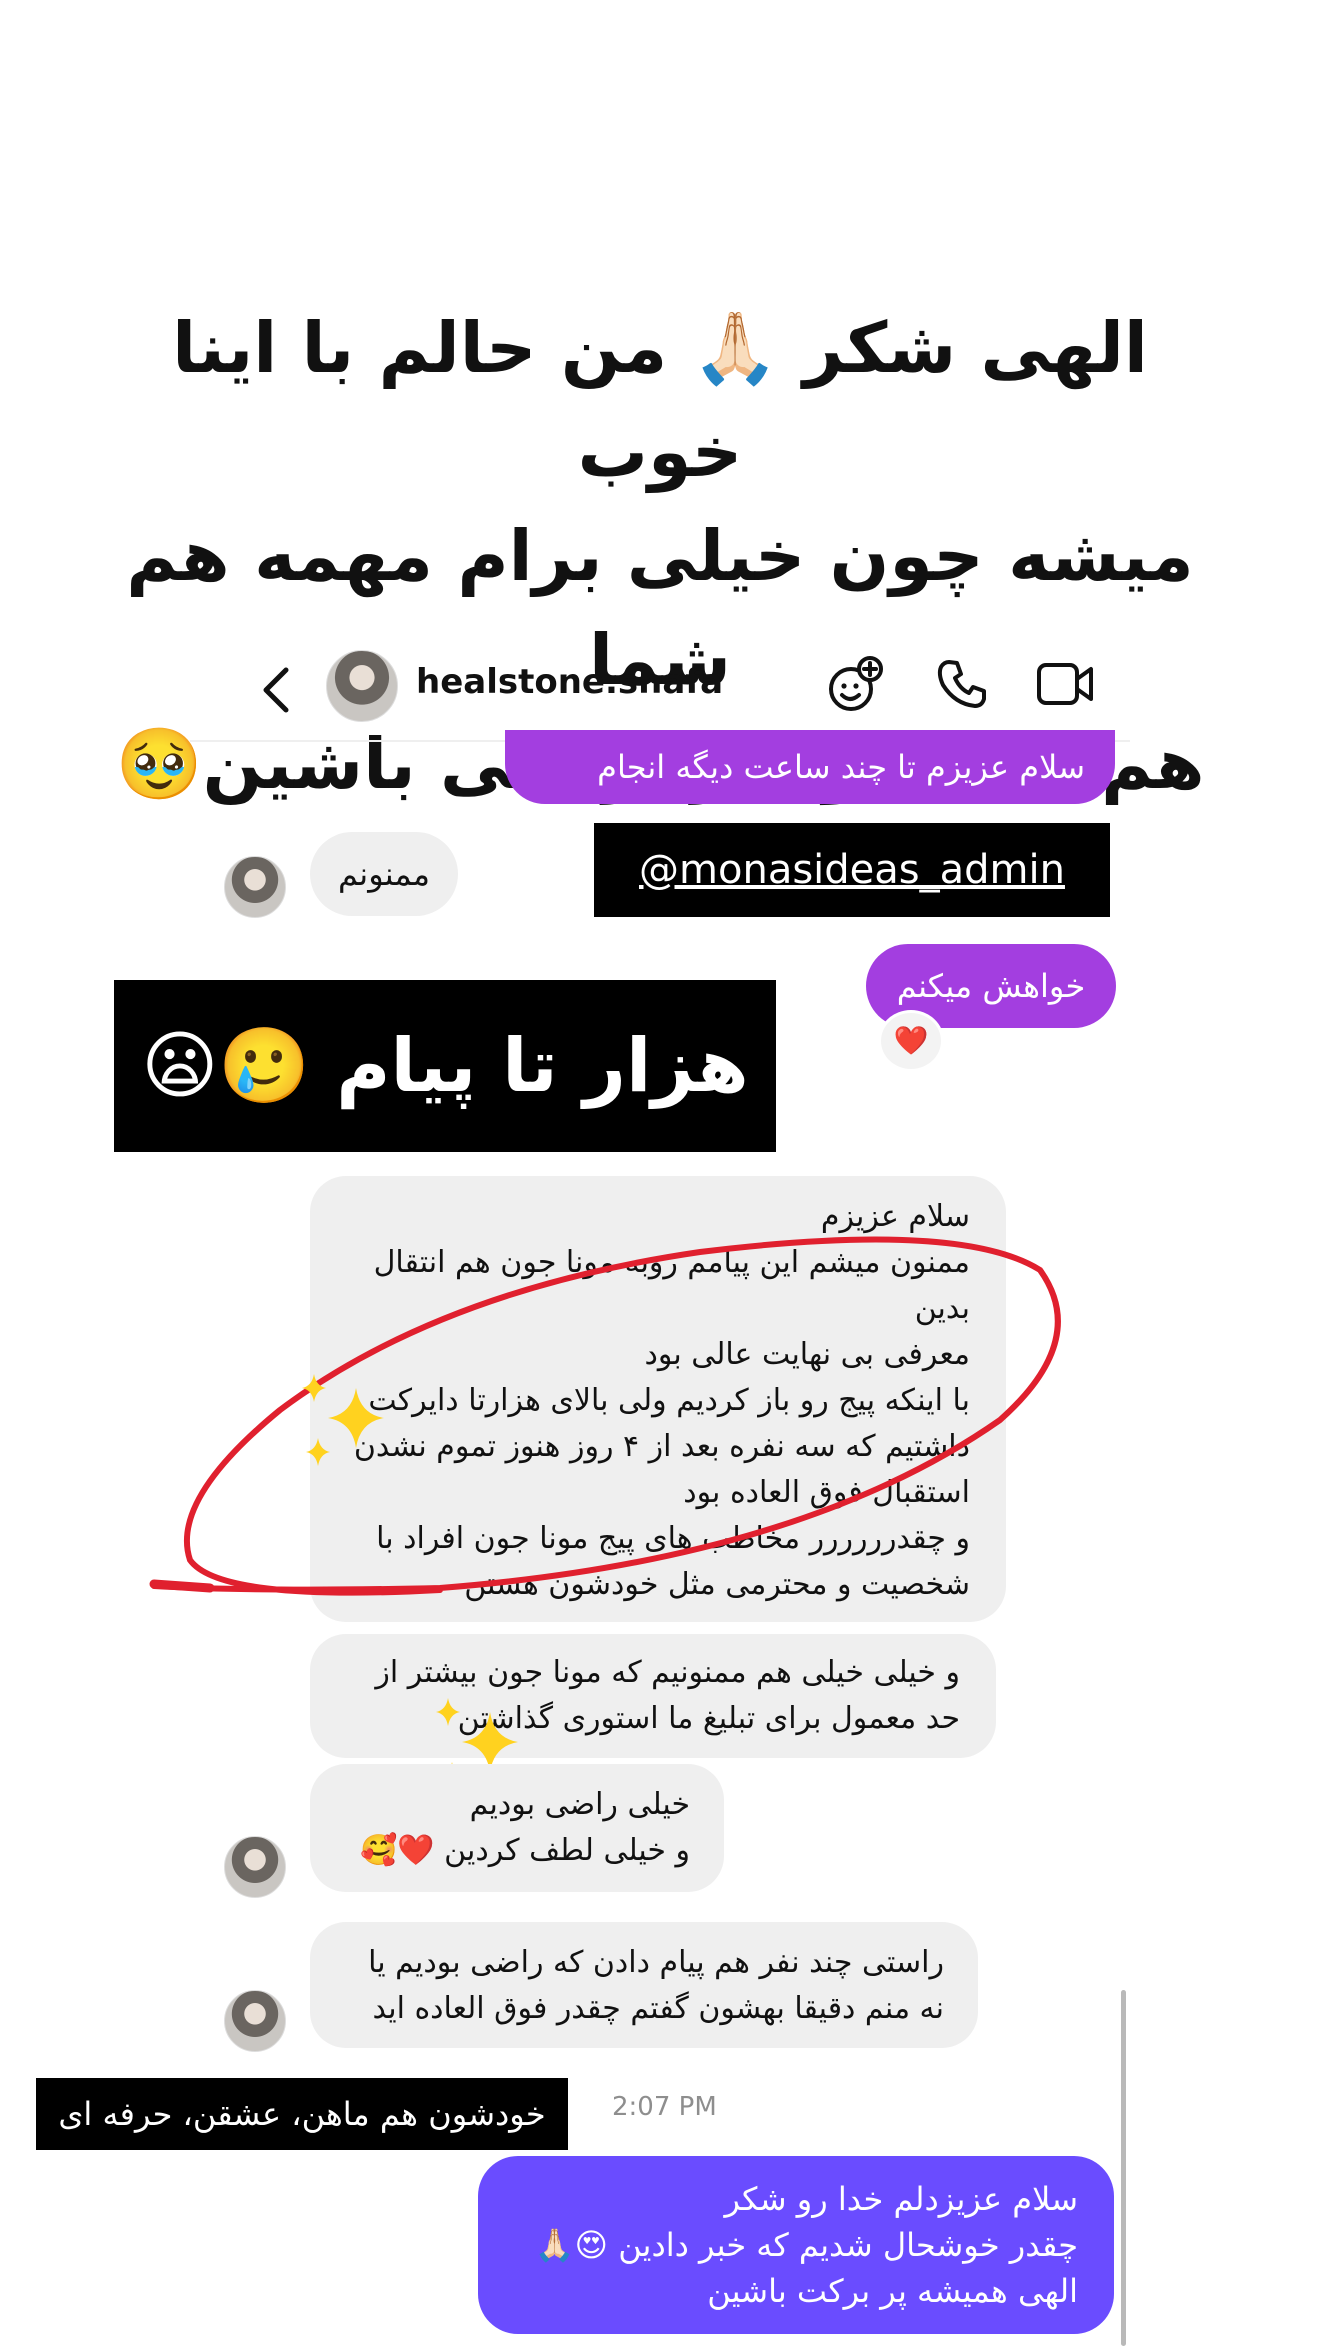 Image resolution: width=1320 pixels, height=2346 pixels. I want to click on effects-sparkle-icon, so click(855, 685).